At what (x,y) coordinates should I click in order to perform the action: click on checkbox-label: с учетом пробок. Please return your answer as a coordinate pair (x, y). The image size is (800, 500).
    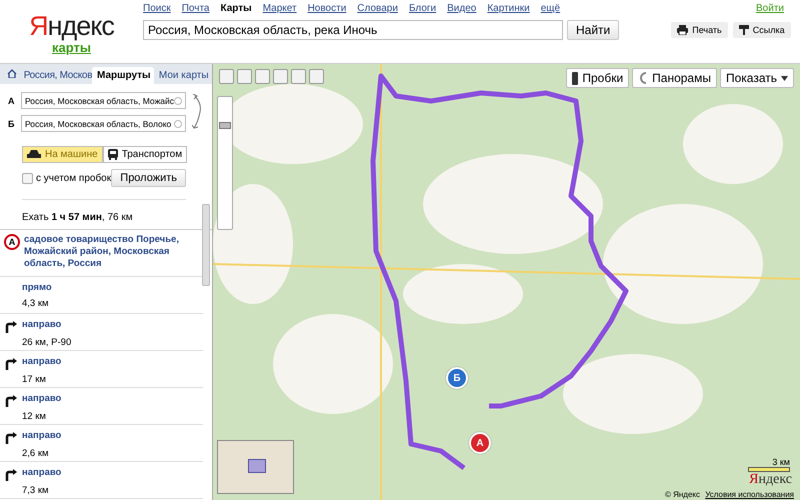
    Looking at the image, I should click on (74, 178).